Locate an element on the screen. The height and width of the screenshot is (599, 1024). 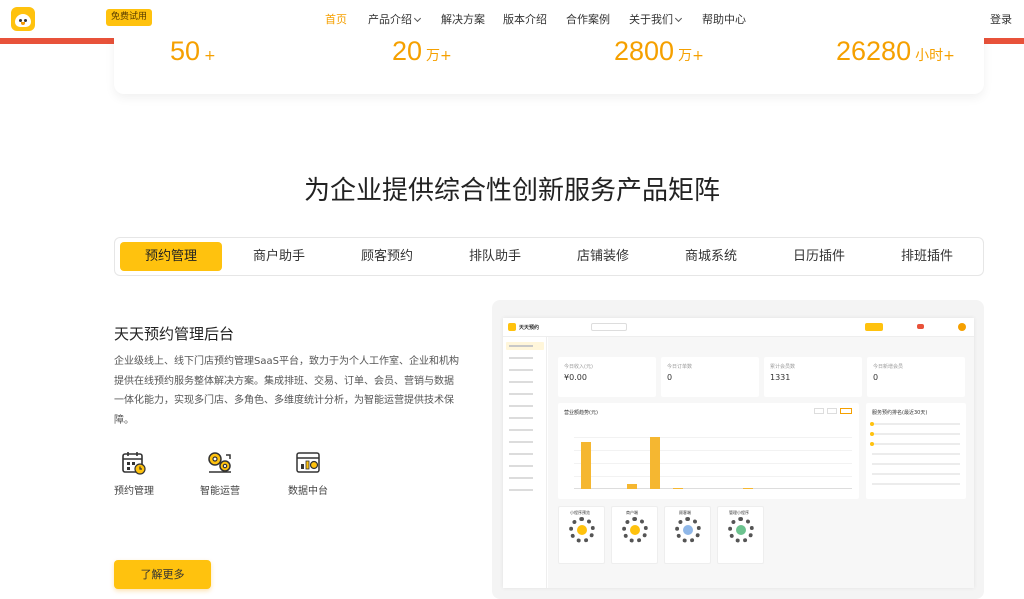
stat-value: 26280 is located at coordinates (874, 51).